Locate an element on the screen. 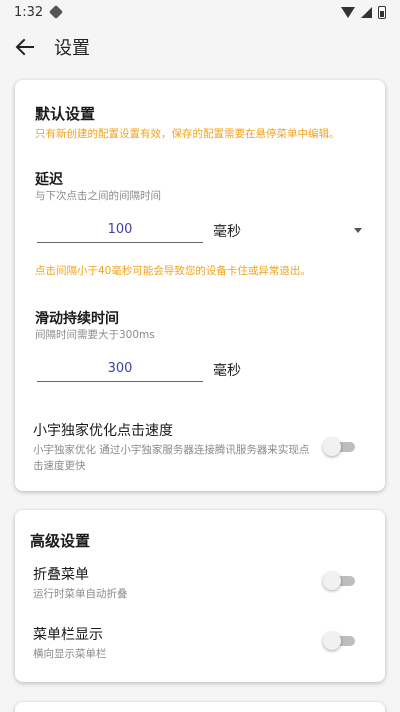 The width and height of the screenshot is (400, 712). battery-icon is located at coordinates (382, 12).